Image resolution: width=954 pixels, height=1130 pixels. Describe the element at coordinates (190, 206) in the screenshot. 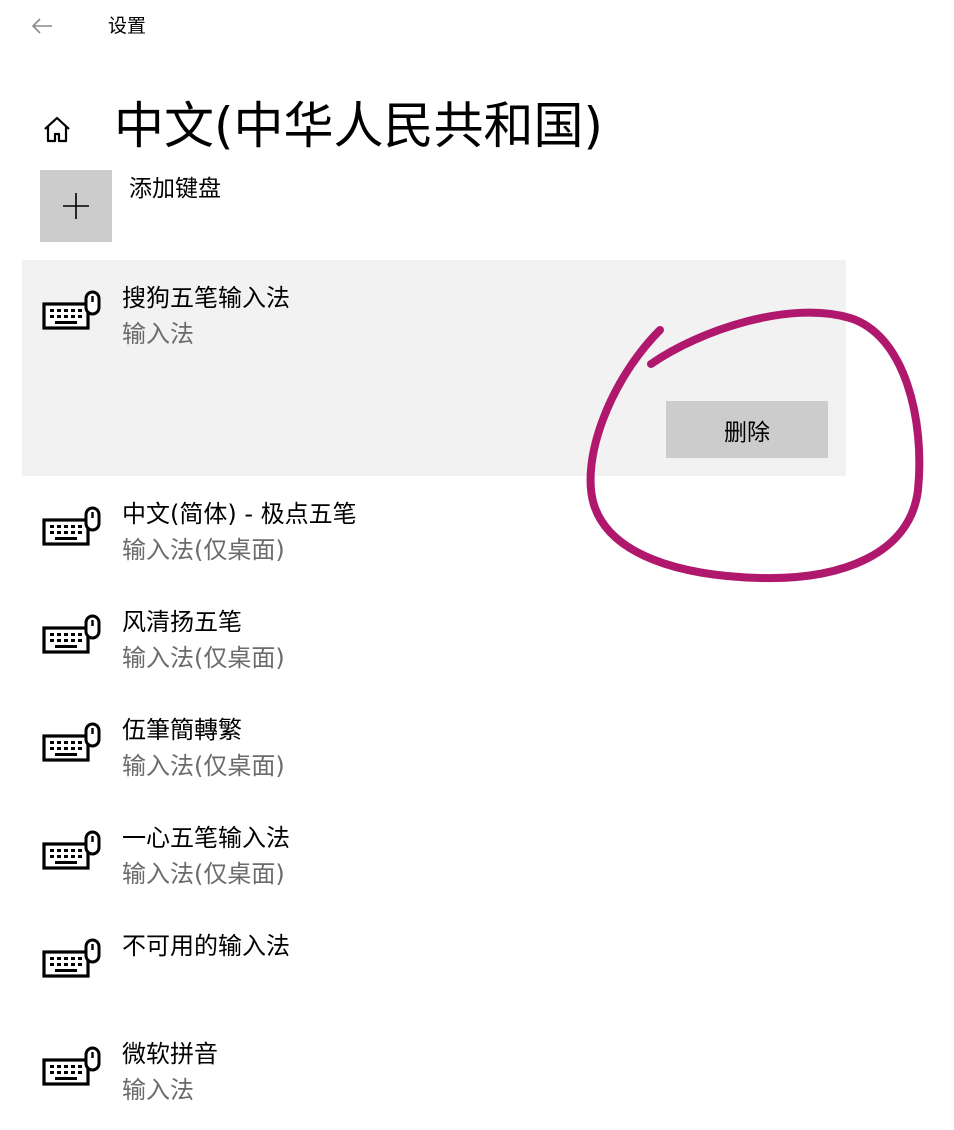

I see `add-keyboard-button: 添加键盘` at that location.